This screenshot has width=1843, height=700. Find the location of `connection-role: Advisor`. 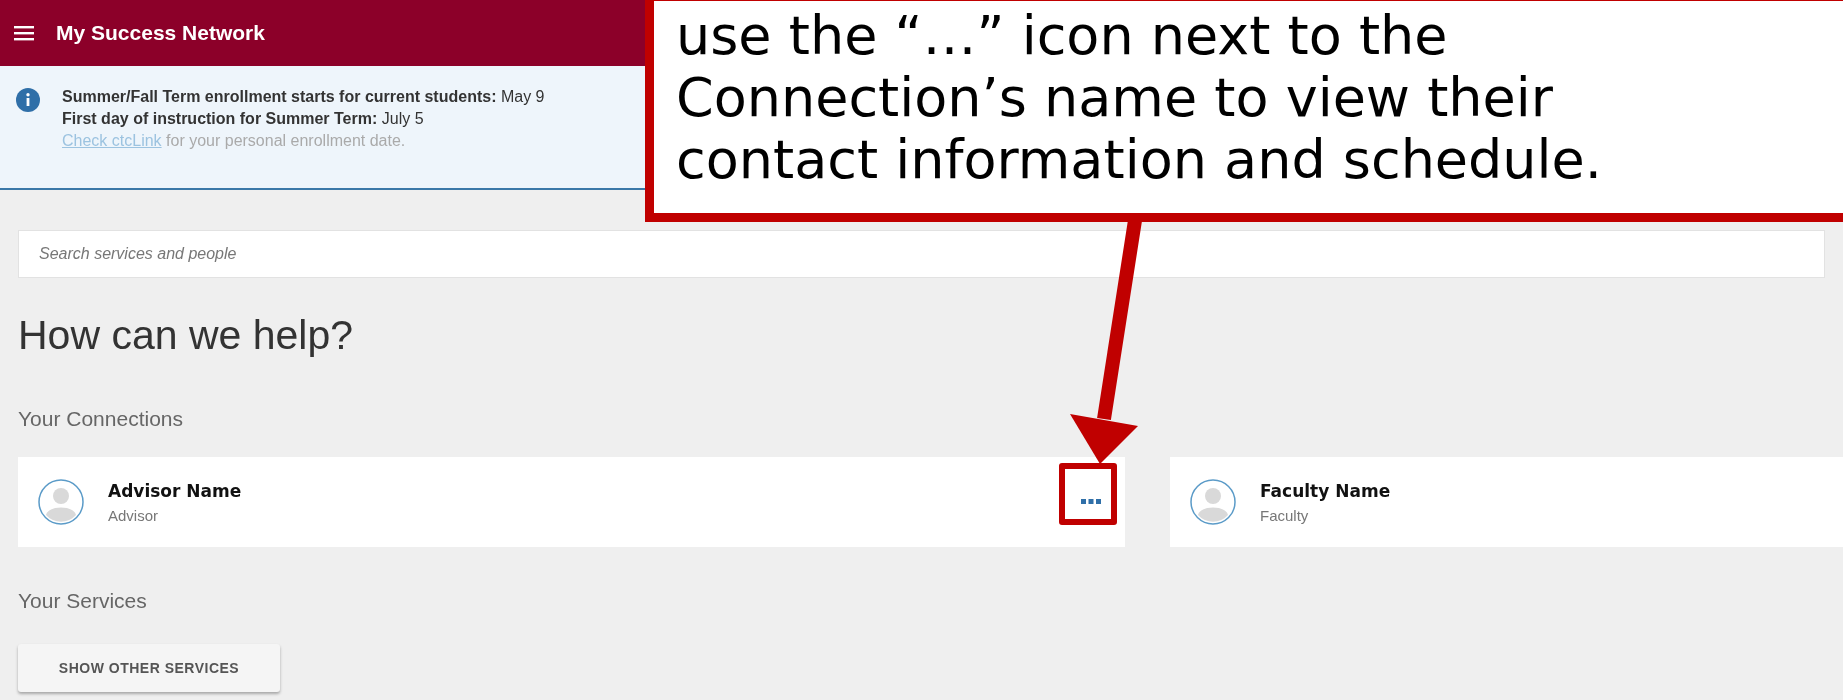

connection-role: Advisor is located at coordinates (134, 515).